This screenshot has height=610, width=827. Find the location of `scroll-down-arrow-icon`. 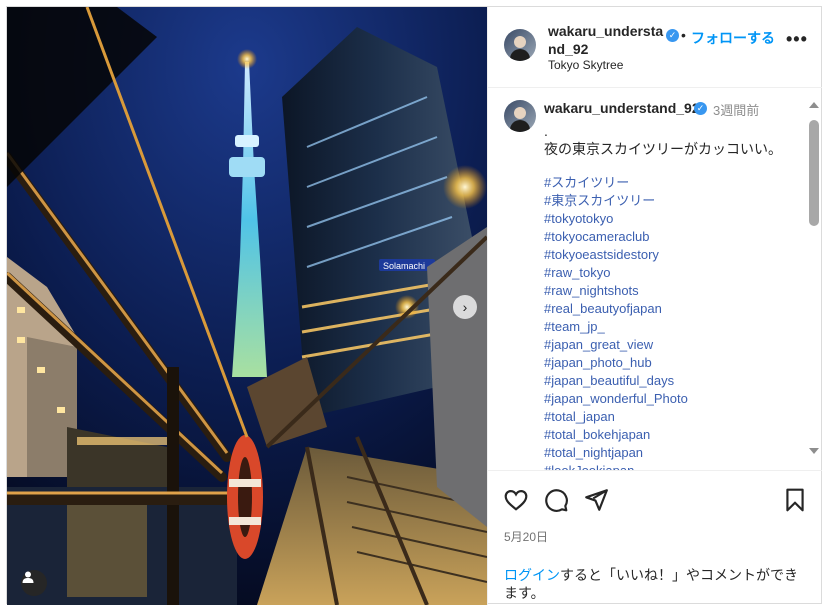

scroll-down-arrow-icon is located at coordinates (814, 451).